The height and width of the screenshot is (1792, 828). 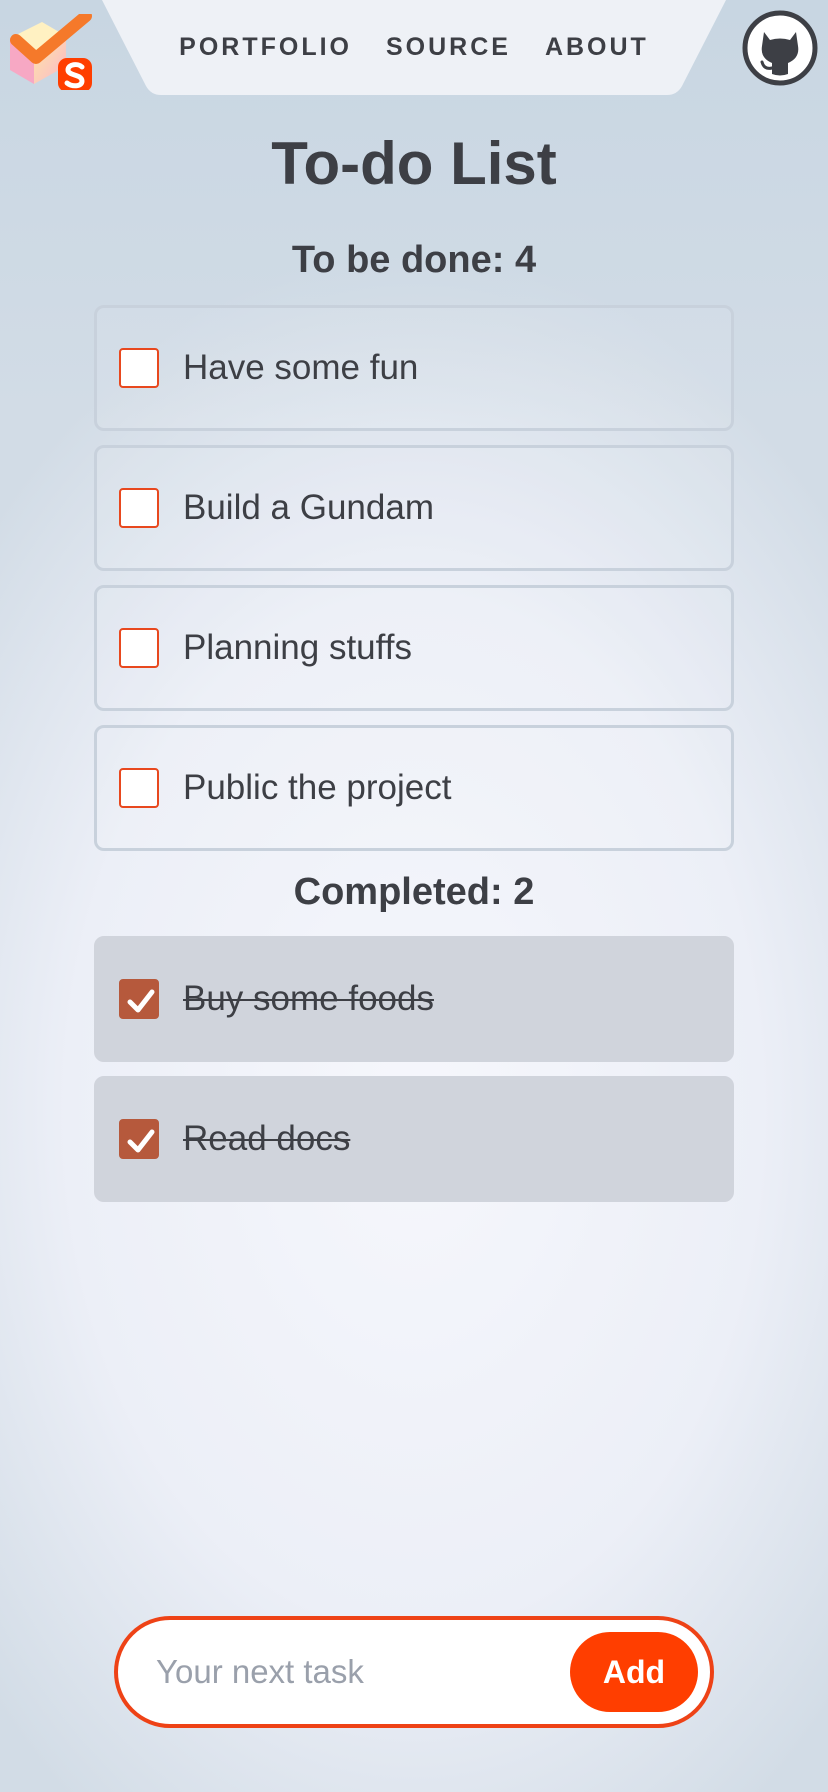 What do you see at coordinates (308, 998) in the screenshot?
I see `task-label: Buy some foods` at bounding box center [308, 998].